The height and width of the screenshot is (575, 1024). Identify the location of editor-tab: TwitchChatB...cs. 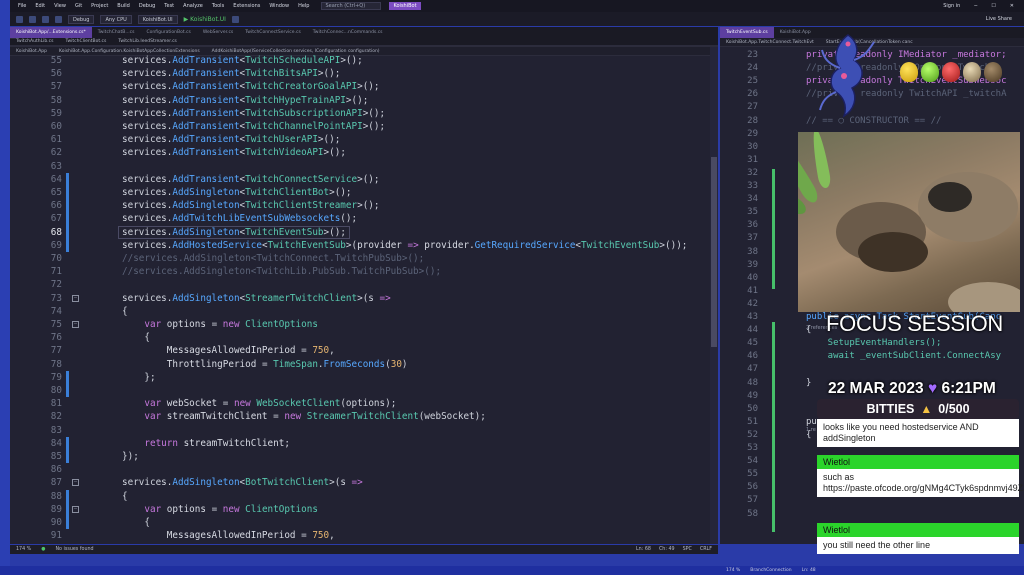
(116, 32).